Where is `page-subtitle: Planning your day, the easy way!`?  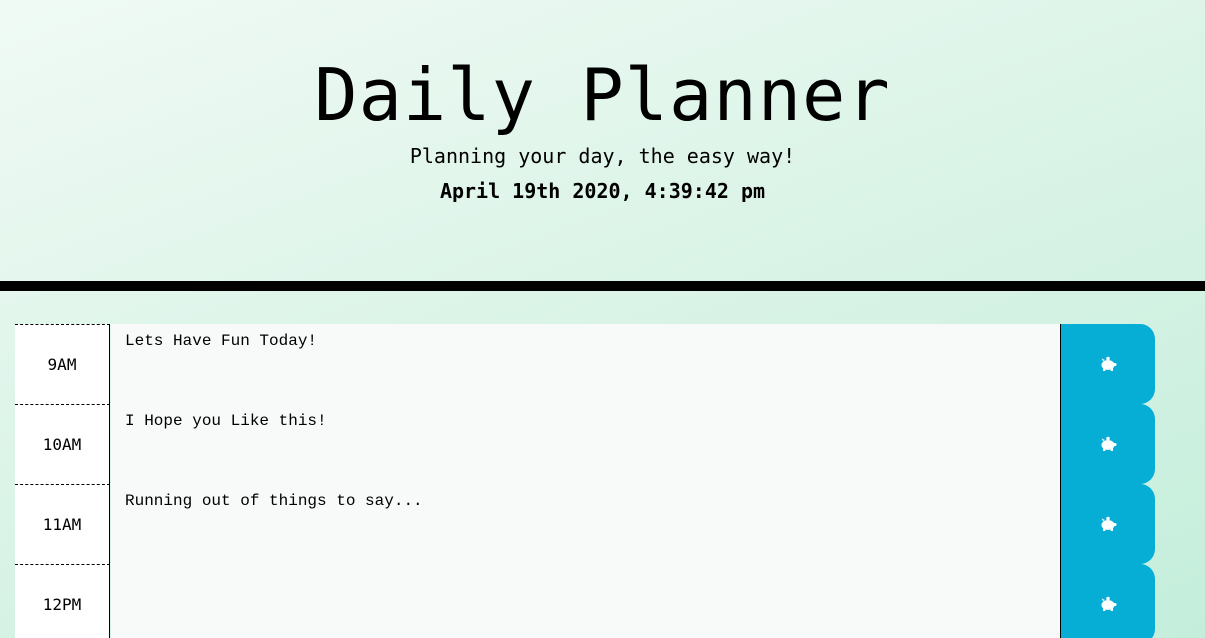
page-subtitle: Planning your day, the easy way! is located at coordinates (602, 156).